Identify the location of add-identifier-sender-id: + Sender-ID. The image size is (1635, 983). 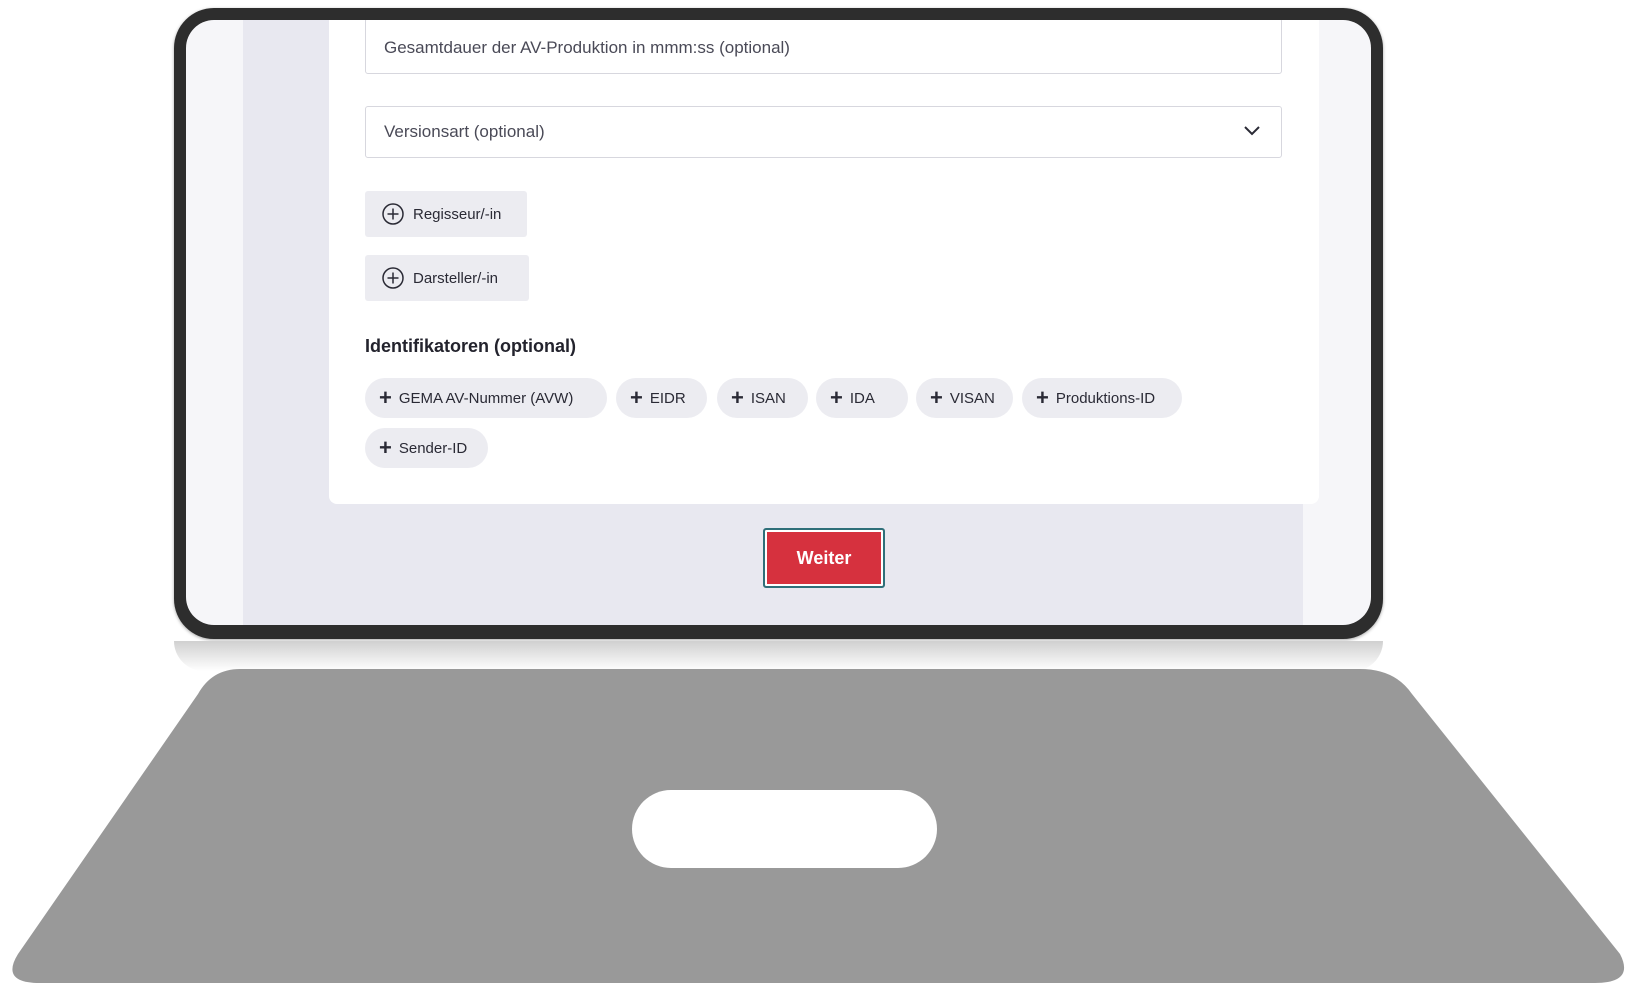
(426, 448).